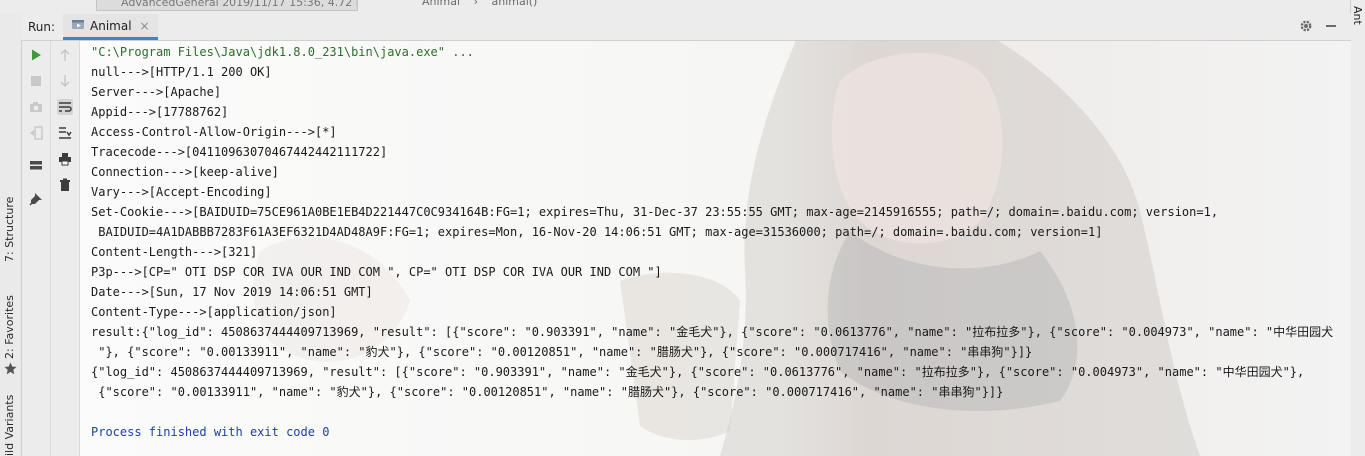  What do you see at coordinates (65, 55) in the screenshot?
I see `arrow-up-icon` at bounding box center [65, 55].